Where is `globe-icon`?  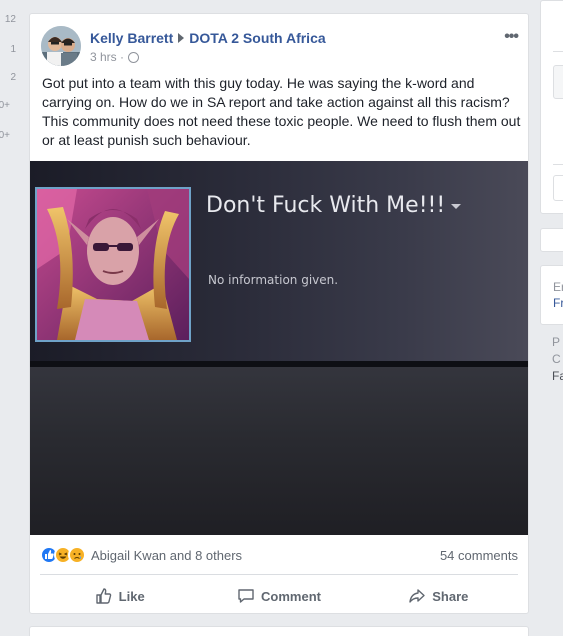
globe-icon is located at coordinates (134, 57).